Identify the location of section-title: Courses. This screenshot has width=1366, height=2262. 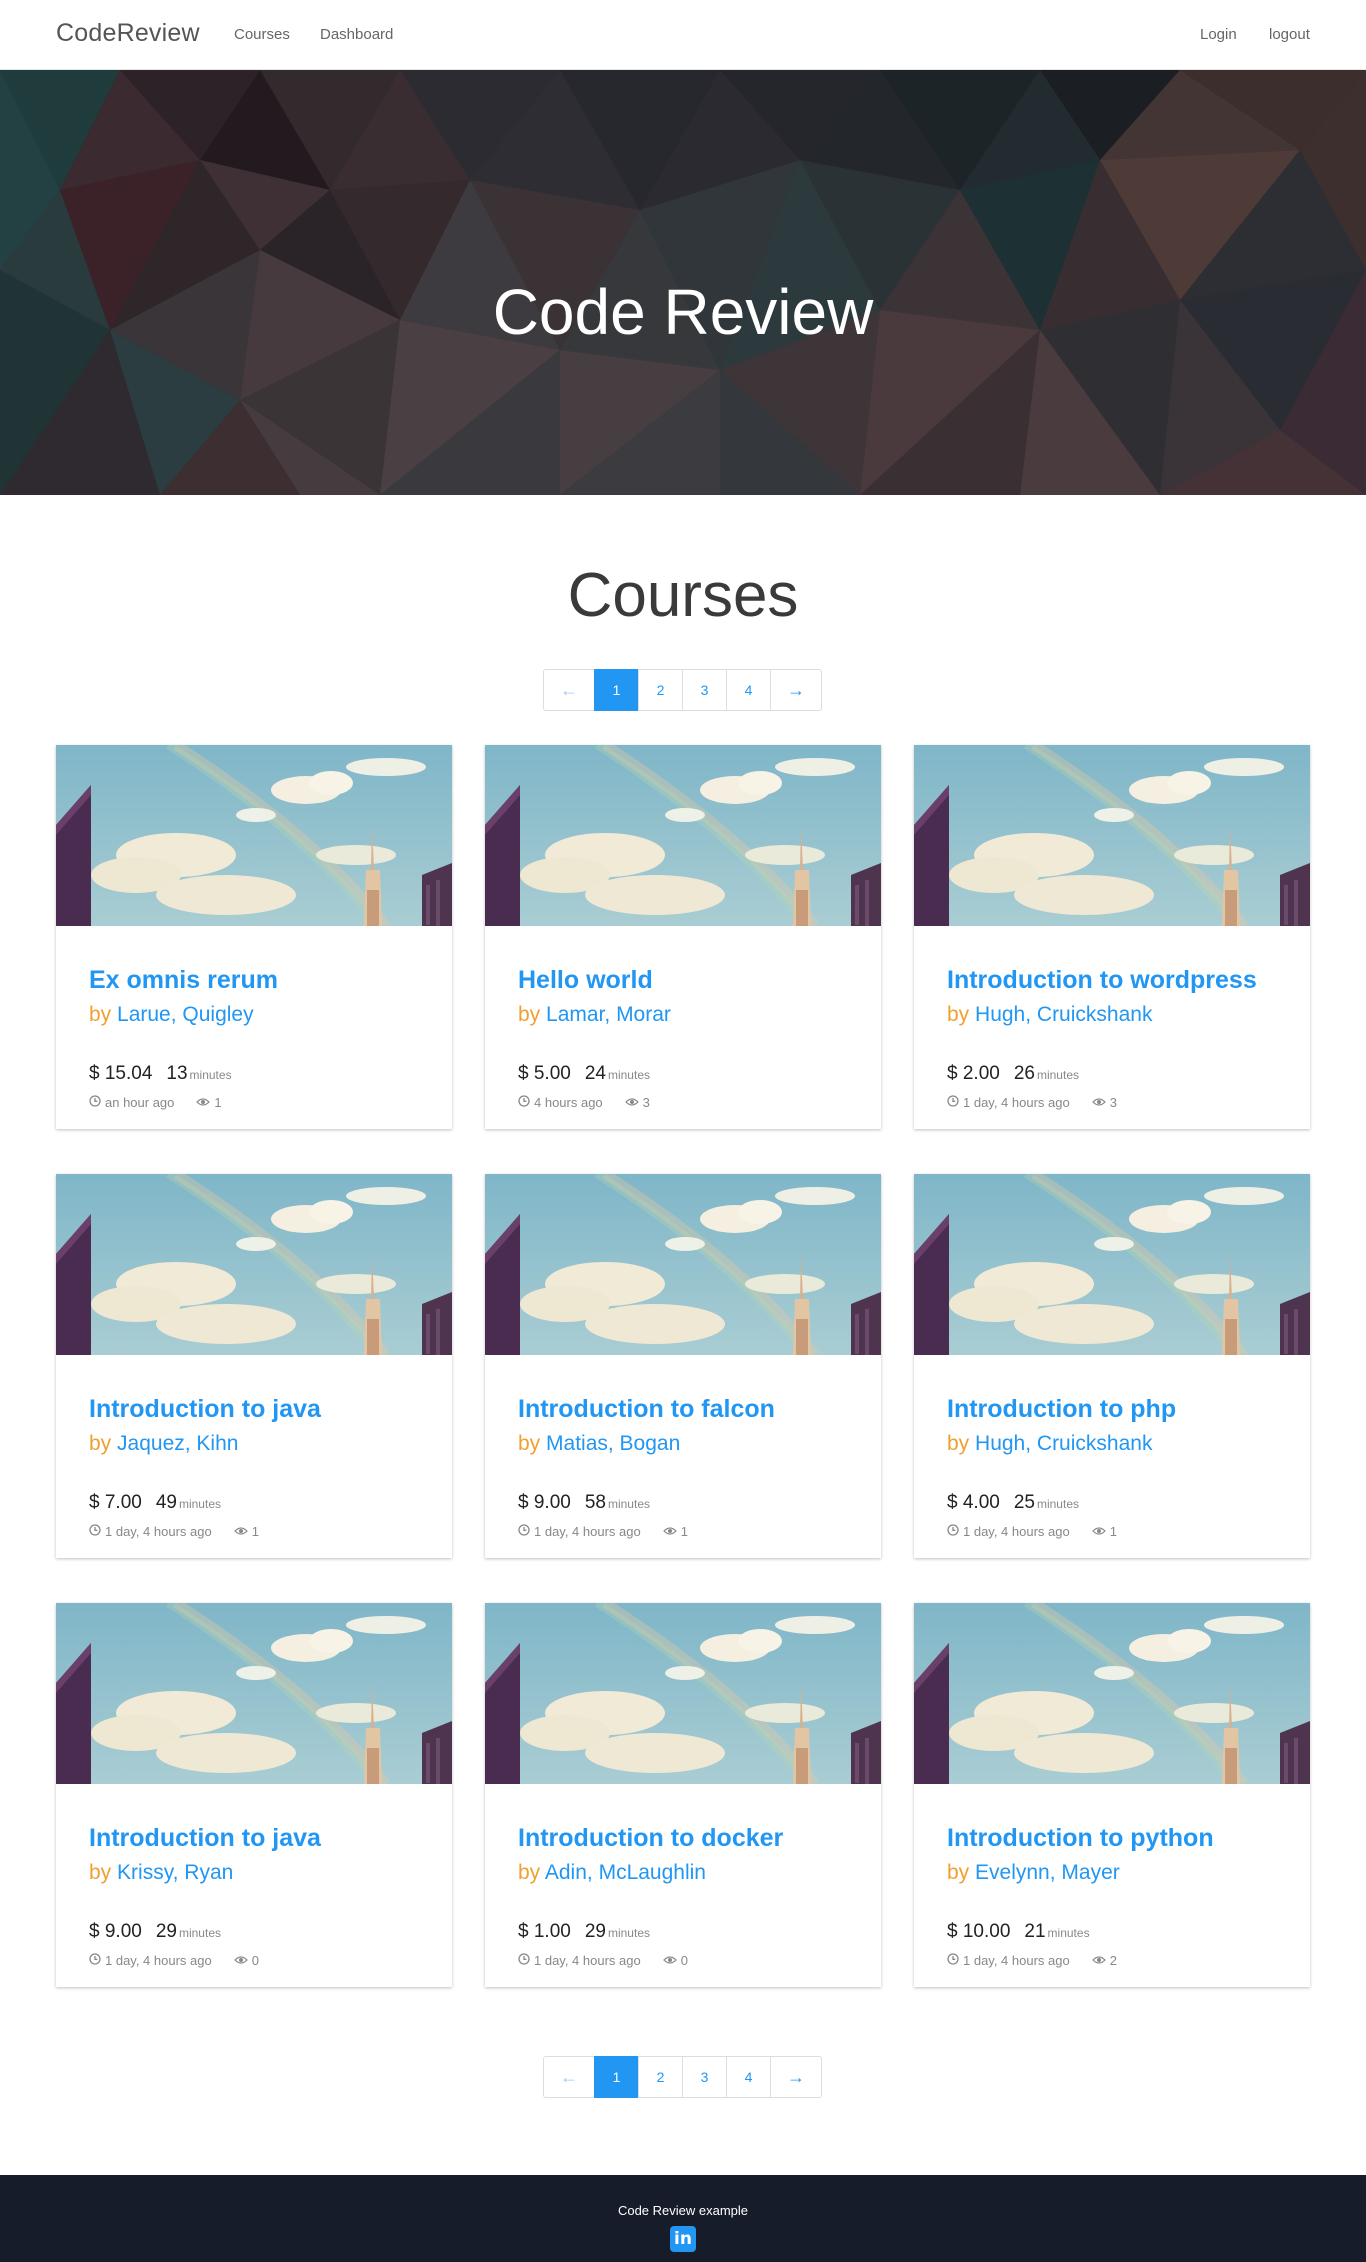
(683, 595).